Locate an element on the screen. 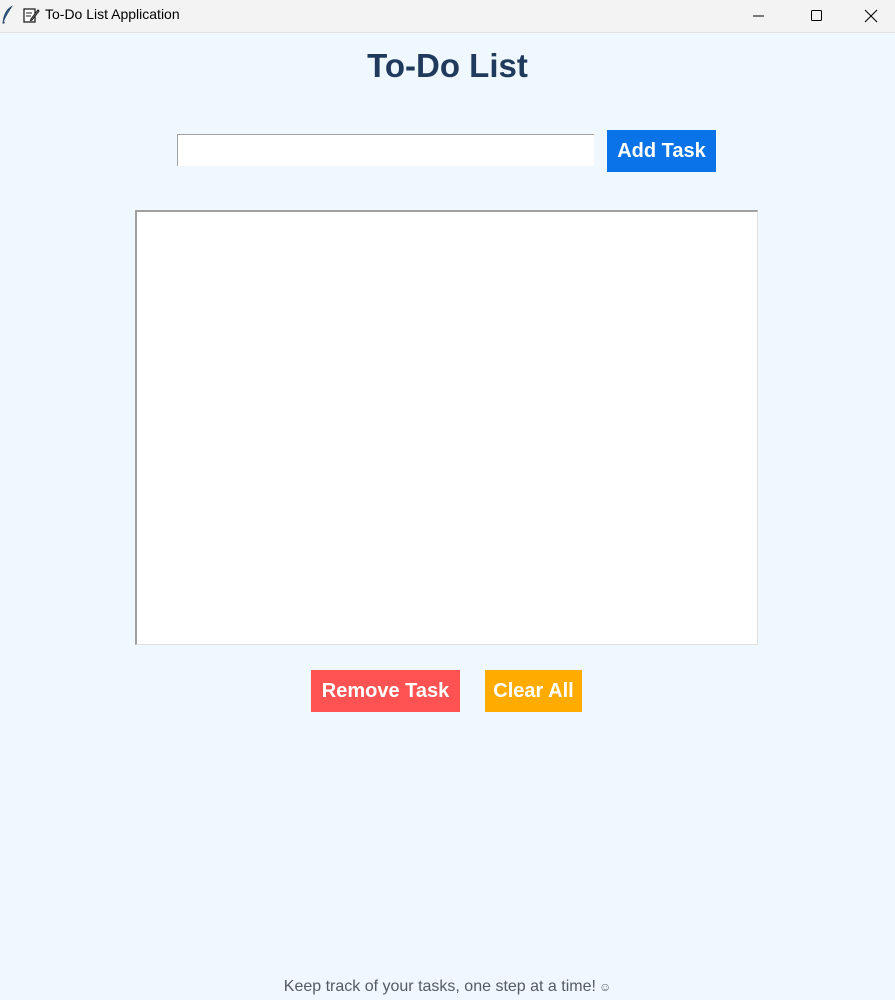 The width and height of the screenshot is (895, 1000). maximize-icon is located at coordinates (816, 15).